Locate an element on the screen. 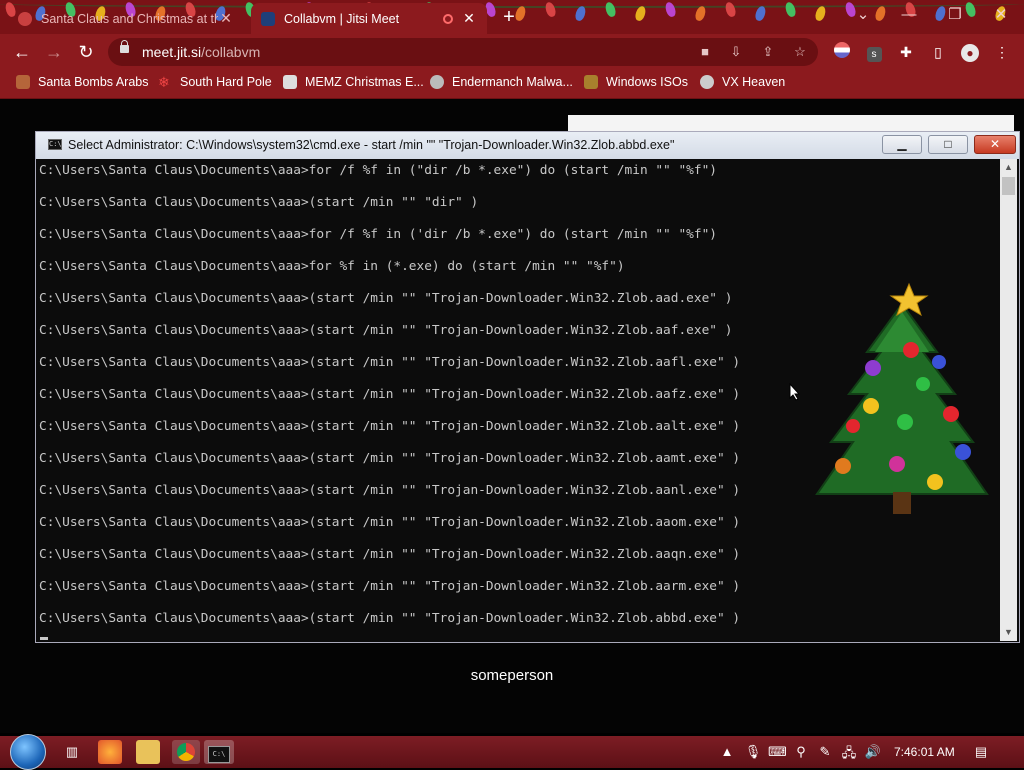 This screenshot has width=1024, height=770. install-app-icon: ⇩ is located at coordinates (736, 52).